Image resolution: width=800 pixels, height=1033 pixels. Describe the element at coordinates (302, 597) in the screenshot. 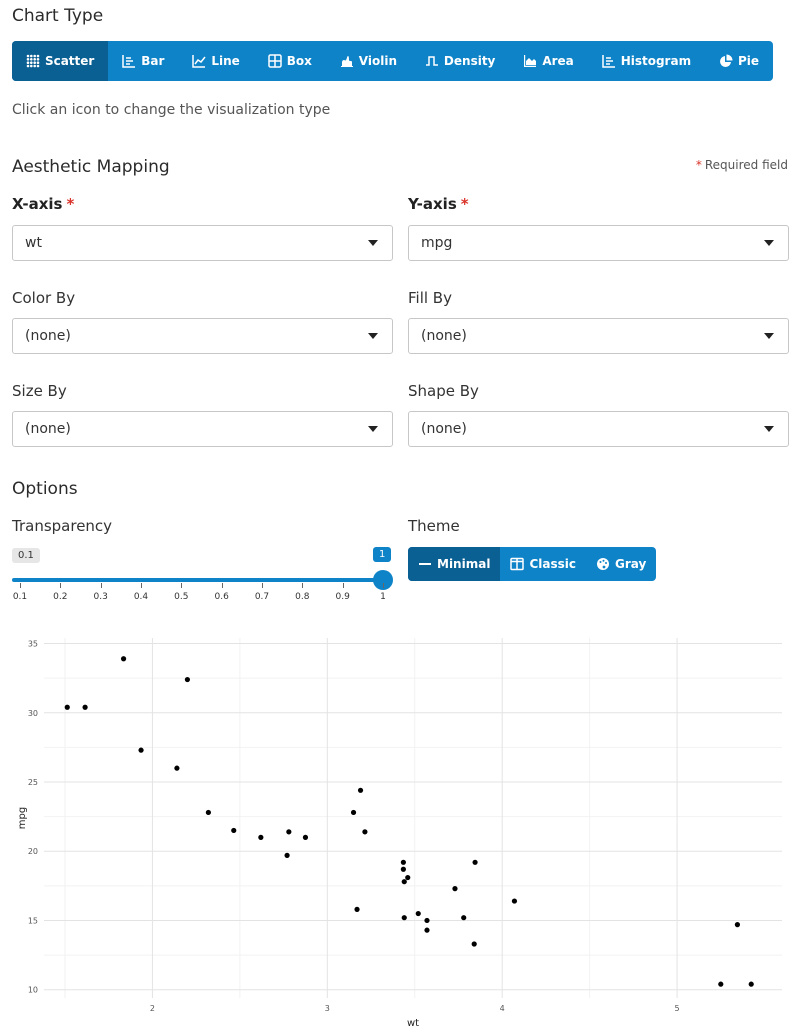

I see `slider-tick-label: 0.8` at that location.